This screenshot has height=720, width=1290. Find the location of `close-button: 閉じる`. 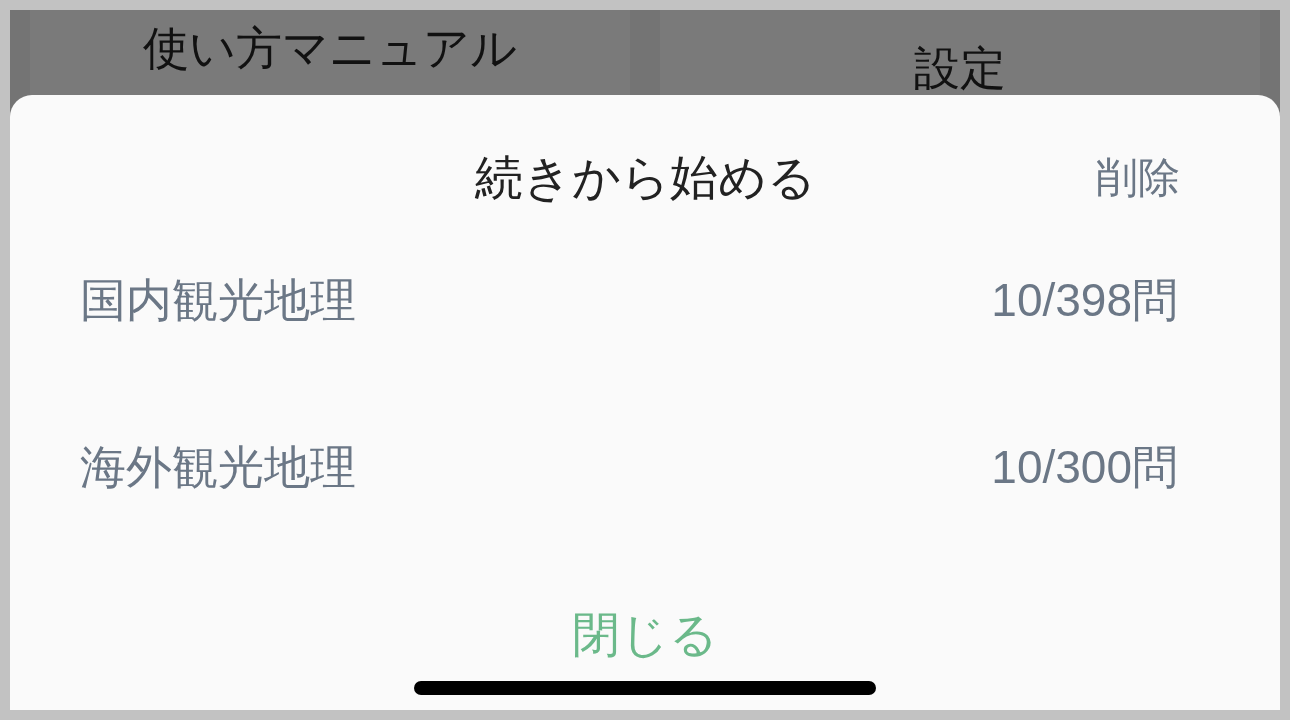

close-button: 閉じる is located at coordinates (645, 635).